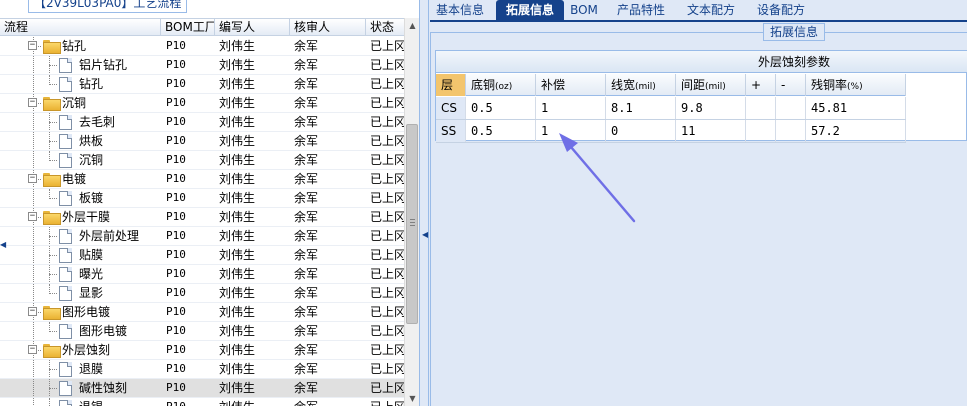 The image size is (967, 406). I want to click on tab-text-recipe: 文本配方, so click(711, 11).